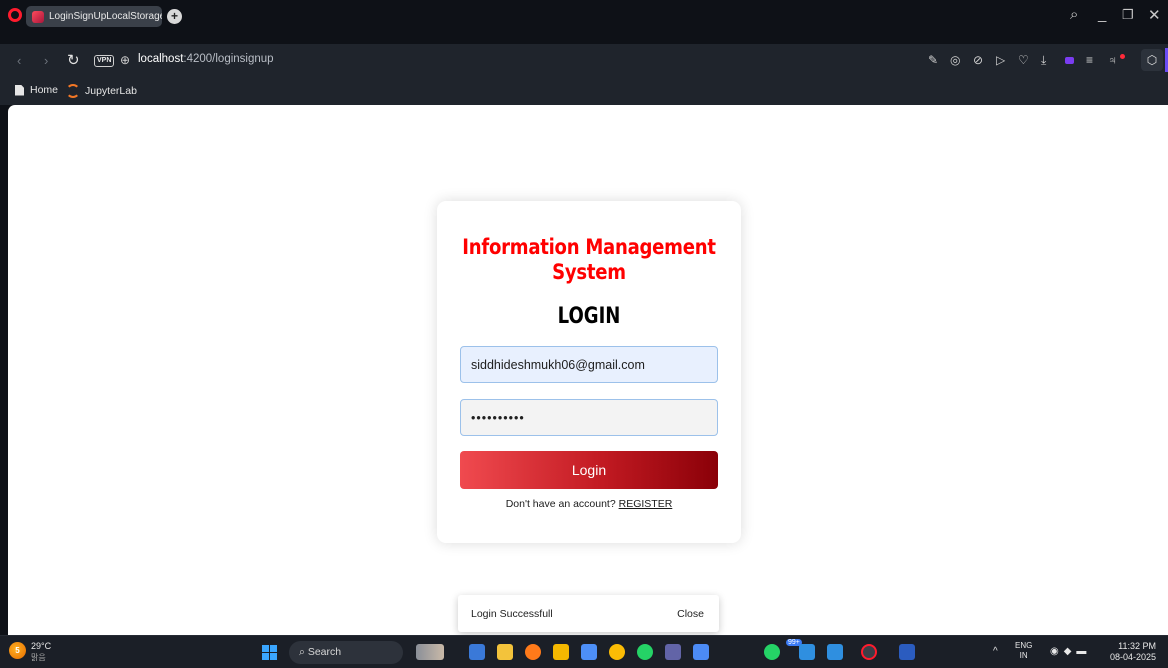 The image size is (1168, 668). What do you see at coordinates (589, 417) in the screenshot?
I see `password-field` at bounding box center [589, 417].